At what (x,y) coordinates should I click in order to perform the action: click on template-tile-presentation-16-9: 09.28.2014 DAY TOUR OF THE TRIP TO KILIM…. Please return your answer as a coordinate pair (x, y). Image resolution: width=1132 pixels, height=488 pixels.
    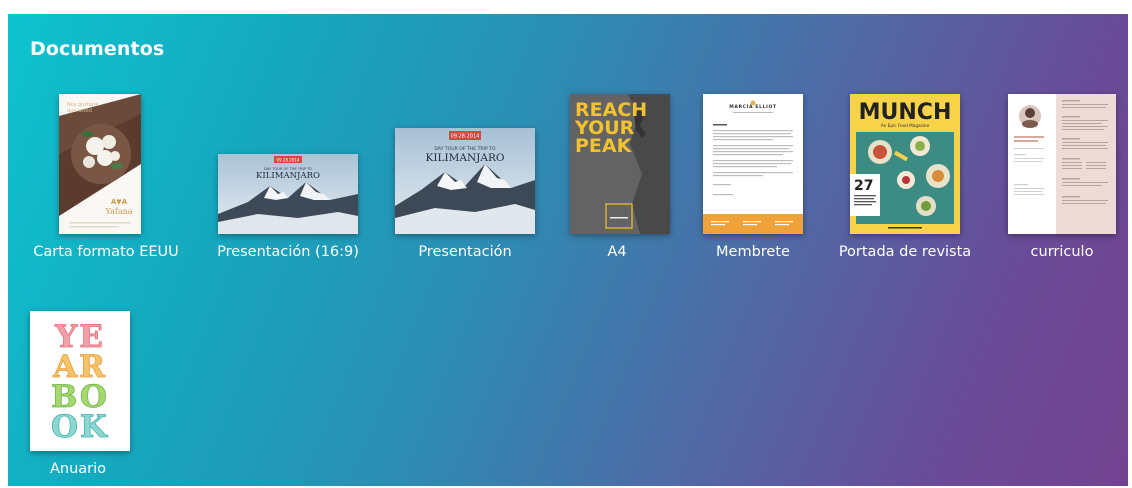
    Looking at the image, I should click on (288, 194).